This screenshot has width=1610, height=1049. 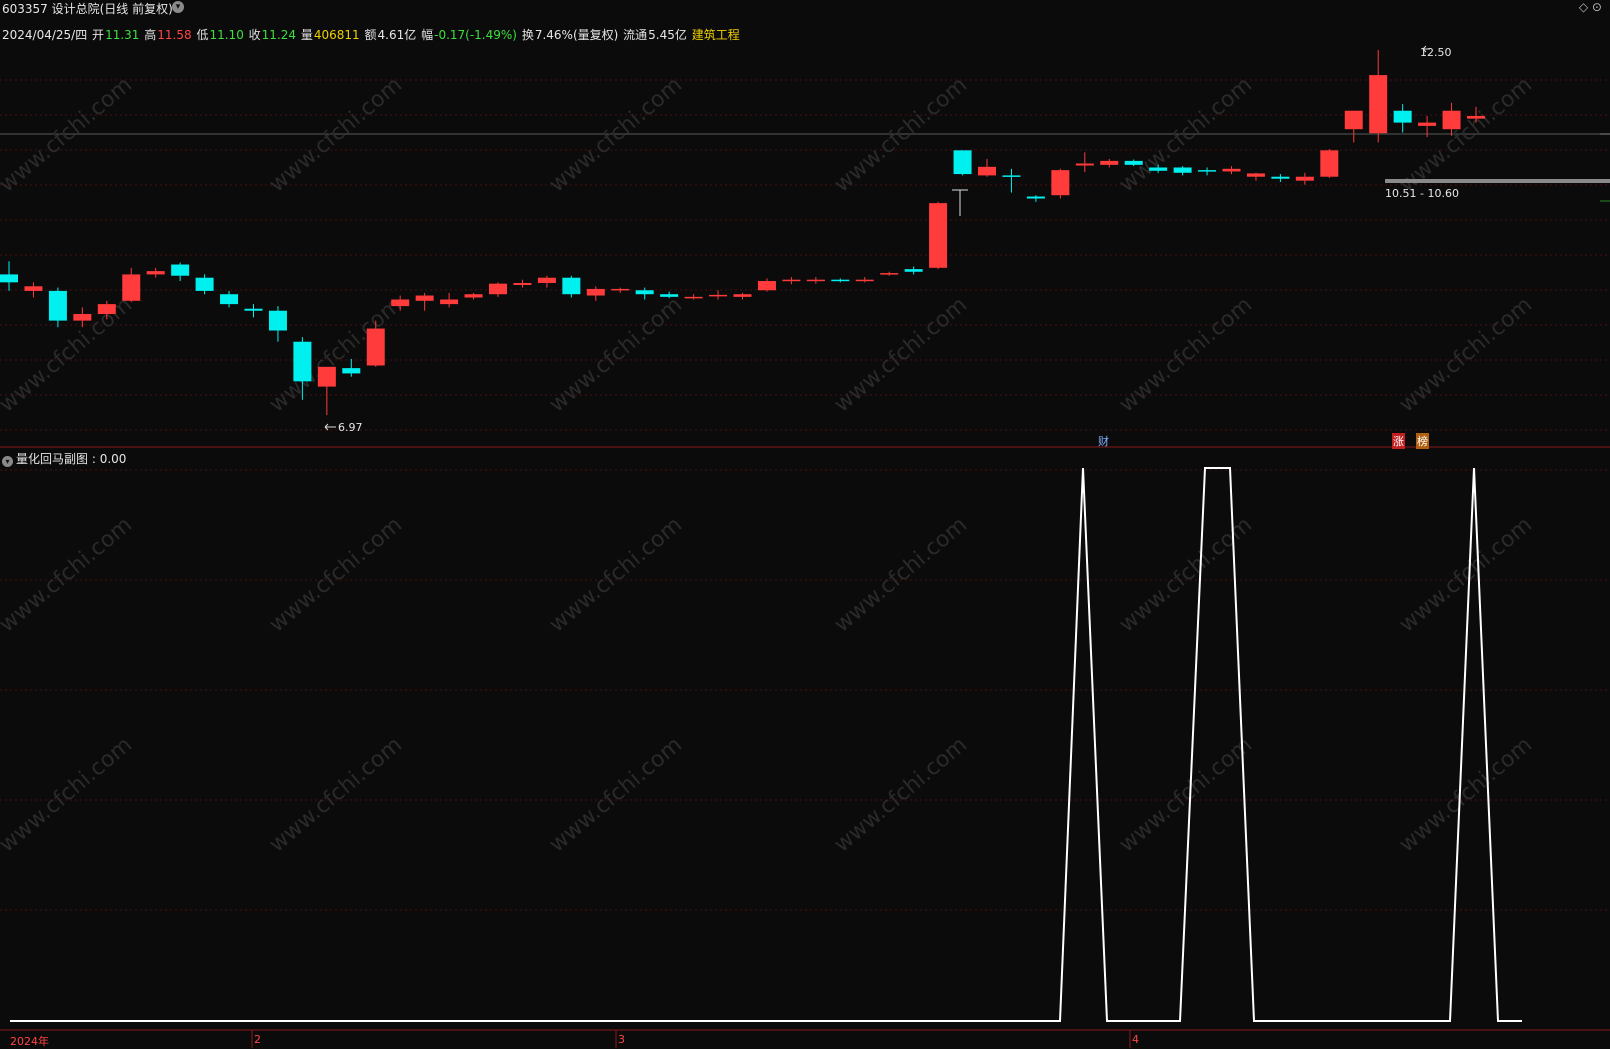 I want to click on indicator-title: ▾ 量化回马副图 : 0.00, so click(x=64, y=458).